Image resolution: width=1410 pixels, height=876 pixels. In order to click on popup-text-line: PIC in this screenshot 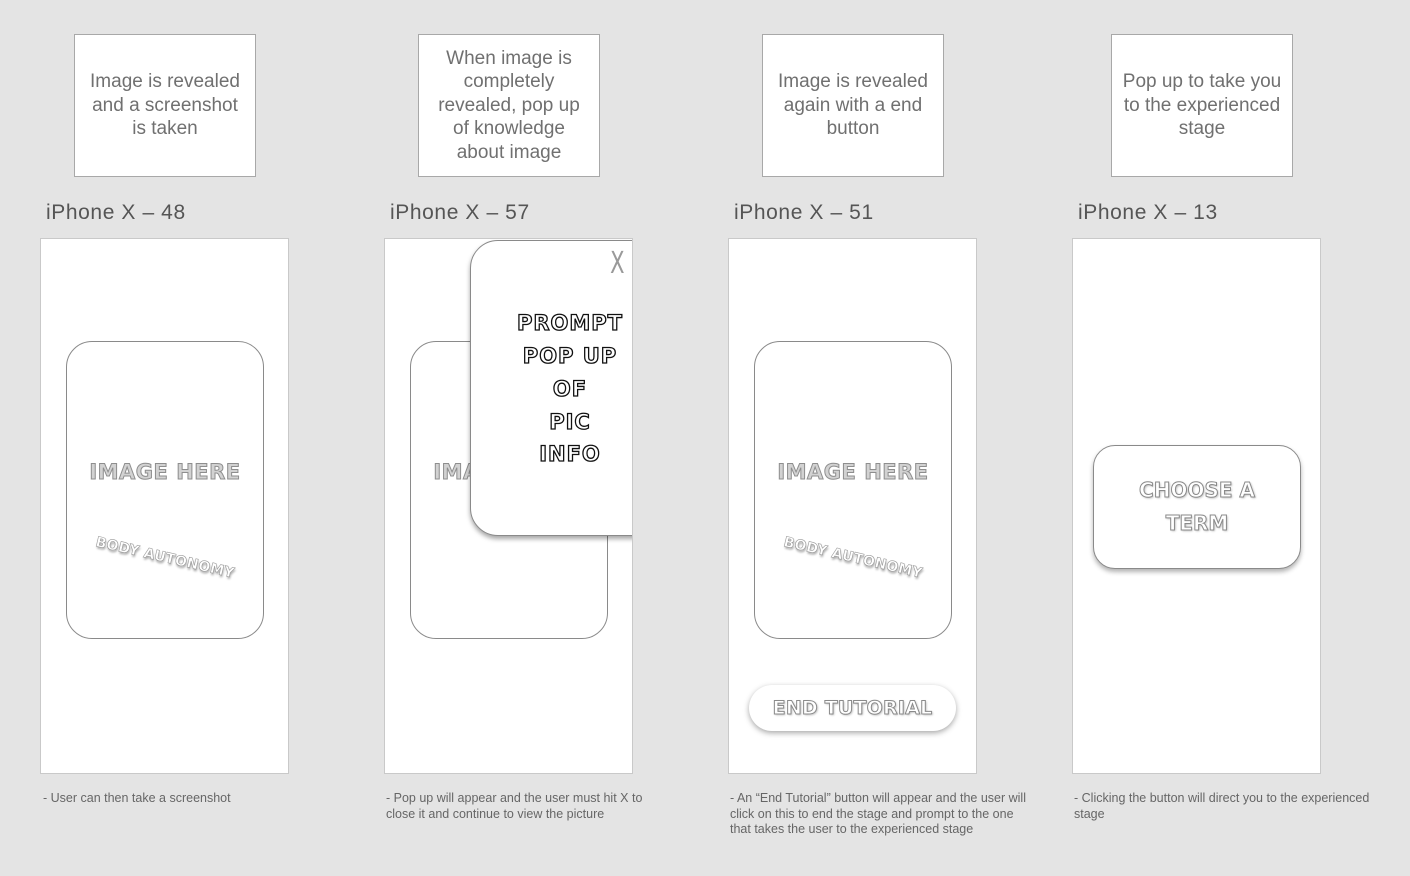, I will do `click(570, 421)`.